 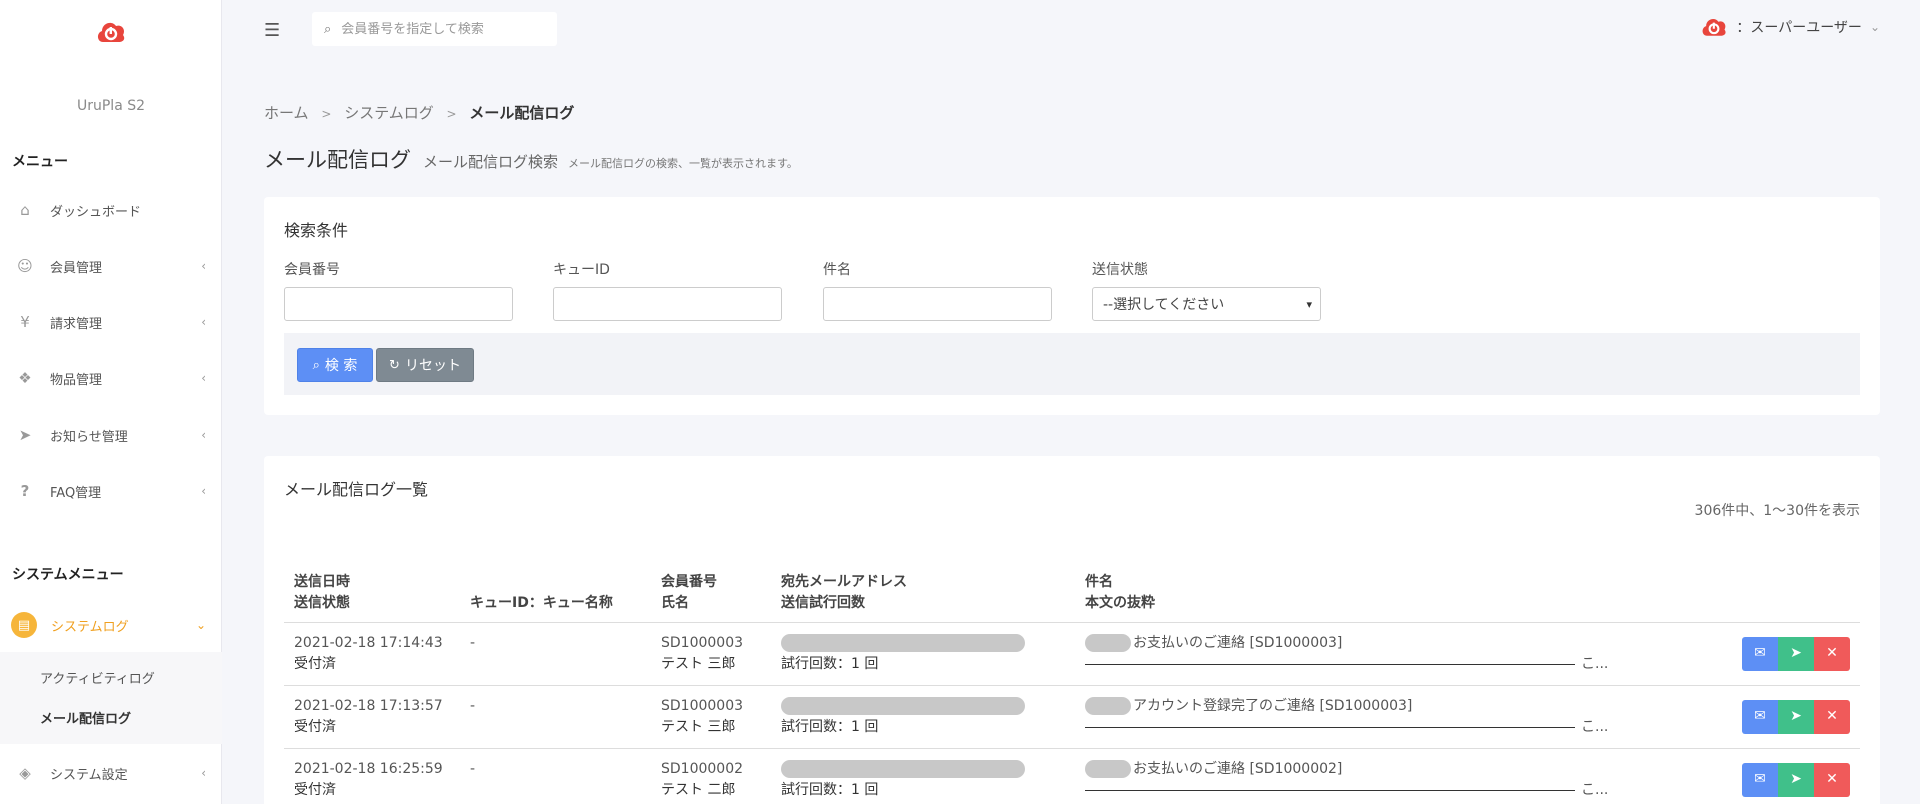 I want to click on sidebar-item-members: ☺ 会員管理 ‹, so click(x=111, y=266).